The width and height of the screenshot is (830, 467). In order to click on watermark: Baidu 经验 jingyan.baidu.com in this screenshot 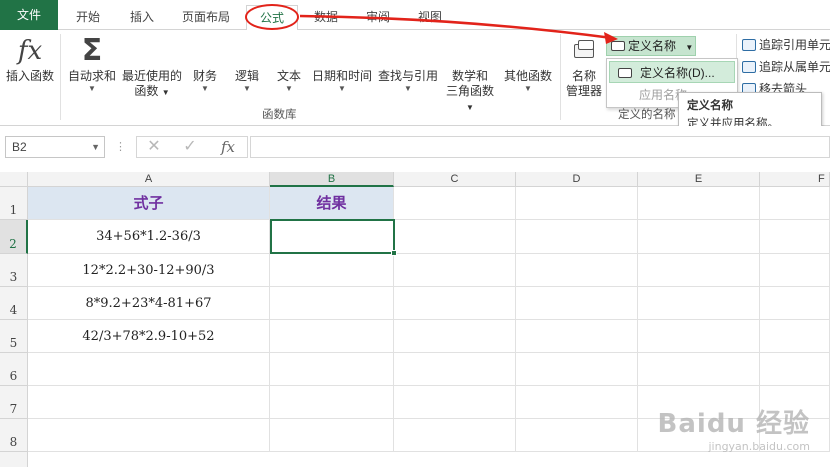, I will do `click(734, 428)`.